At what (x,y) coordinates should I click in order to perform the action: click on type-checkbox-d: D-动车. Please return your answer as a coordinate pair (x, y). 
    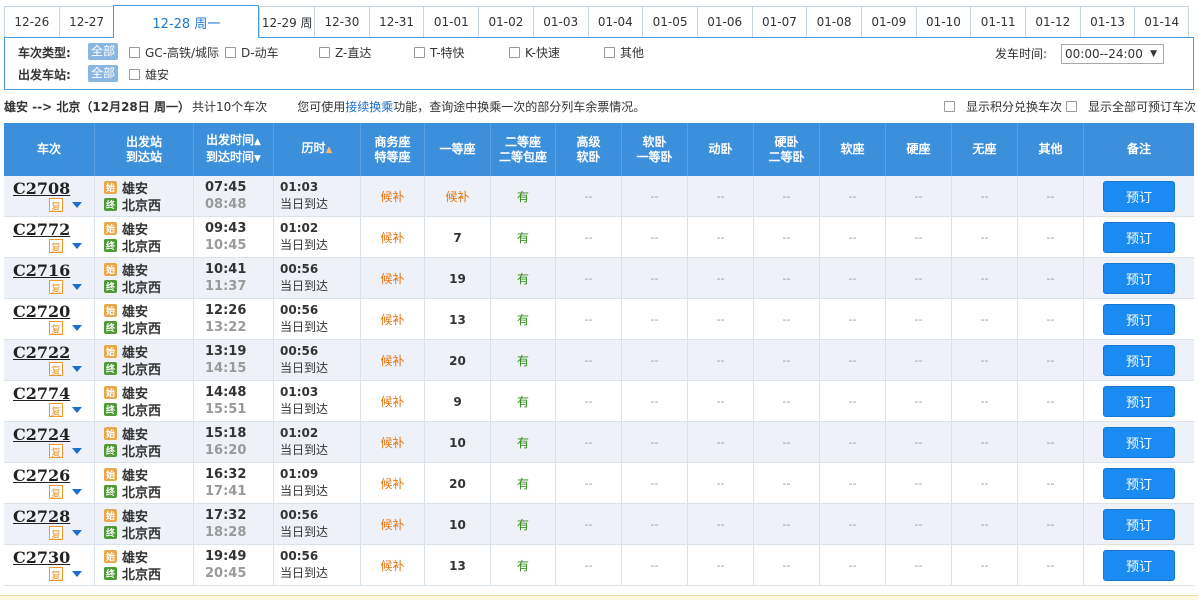
    Looking at the image, I should click on (252, 52).